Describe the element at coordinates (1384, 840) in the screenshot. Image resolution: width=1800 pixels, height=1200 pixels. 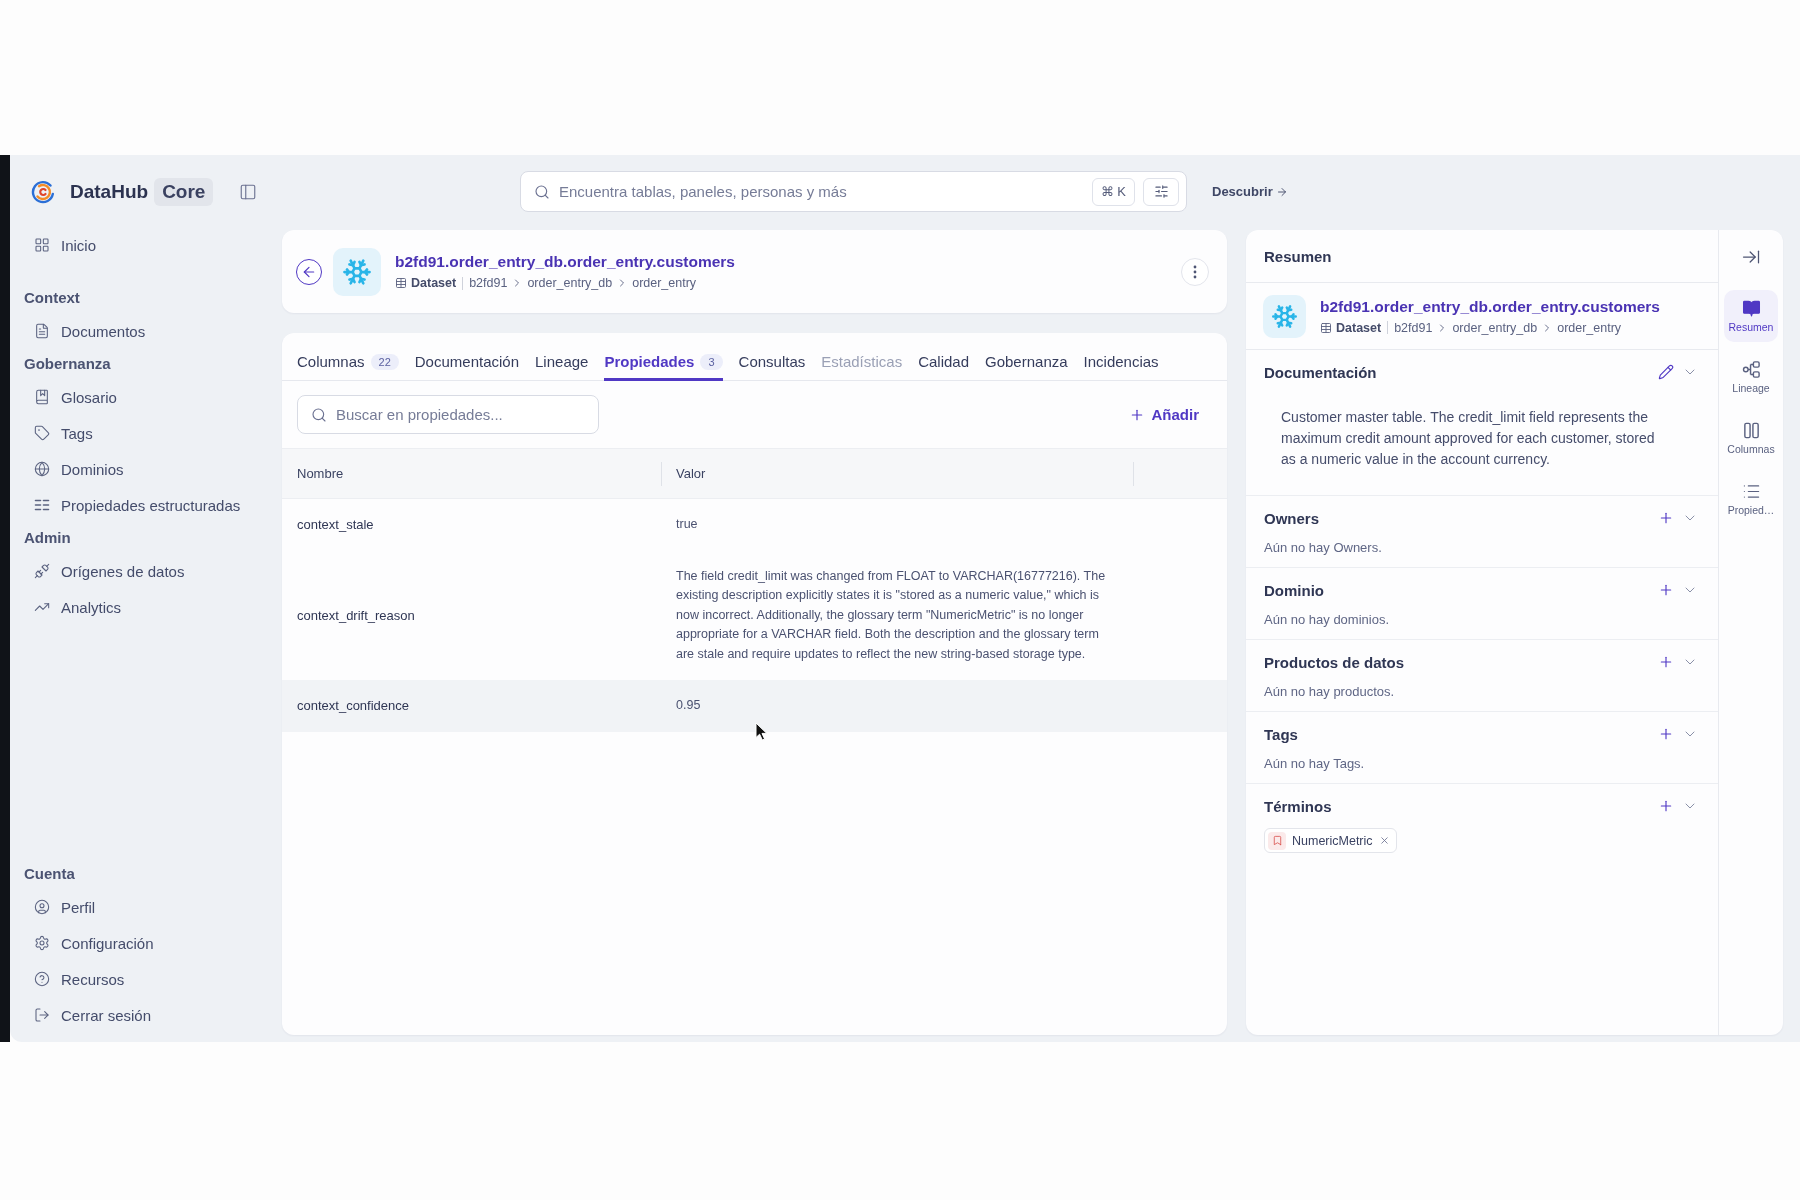
I see `close-icon` at that location.